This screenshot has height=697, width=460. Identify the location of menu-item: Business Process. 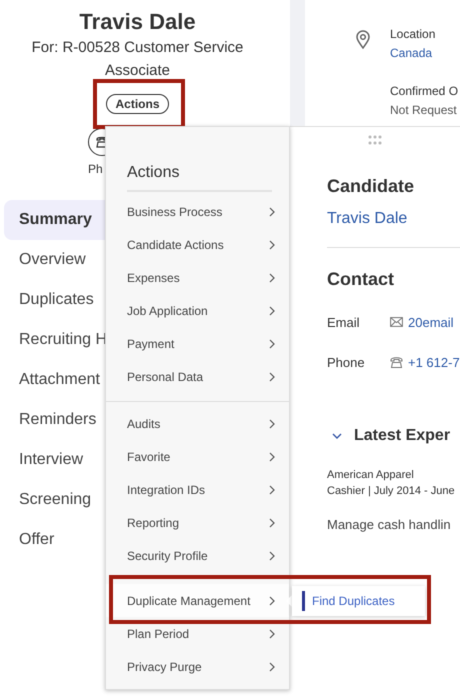
(197, 211).